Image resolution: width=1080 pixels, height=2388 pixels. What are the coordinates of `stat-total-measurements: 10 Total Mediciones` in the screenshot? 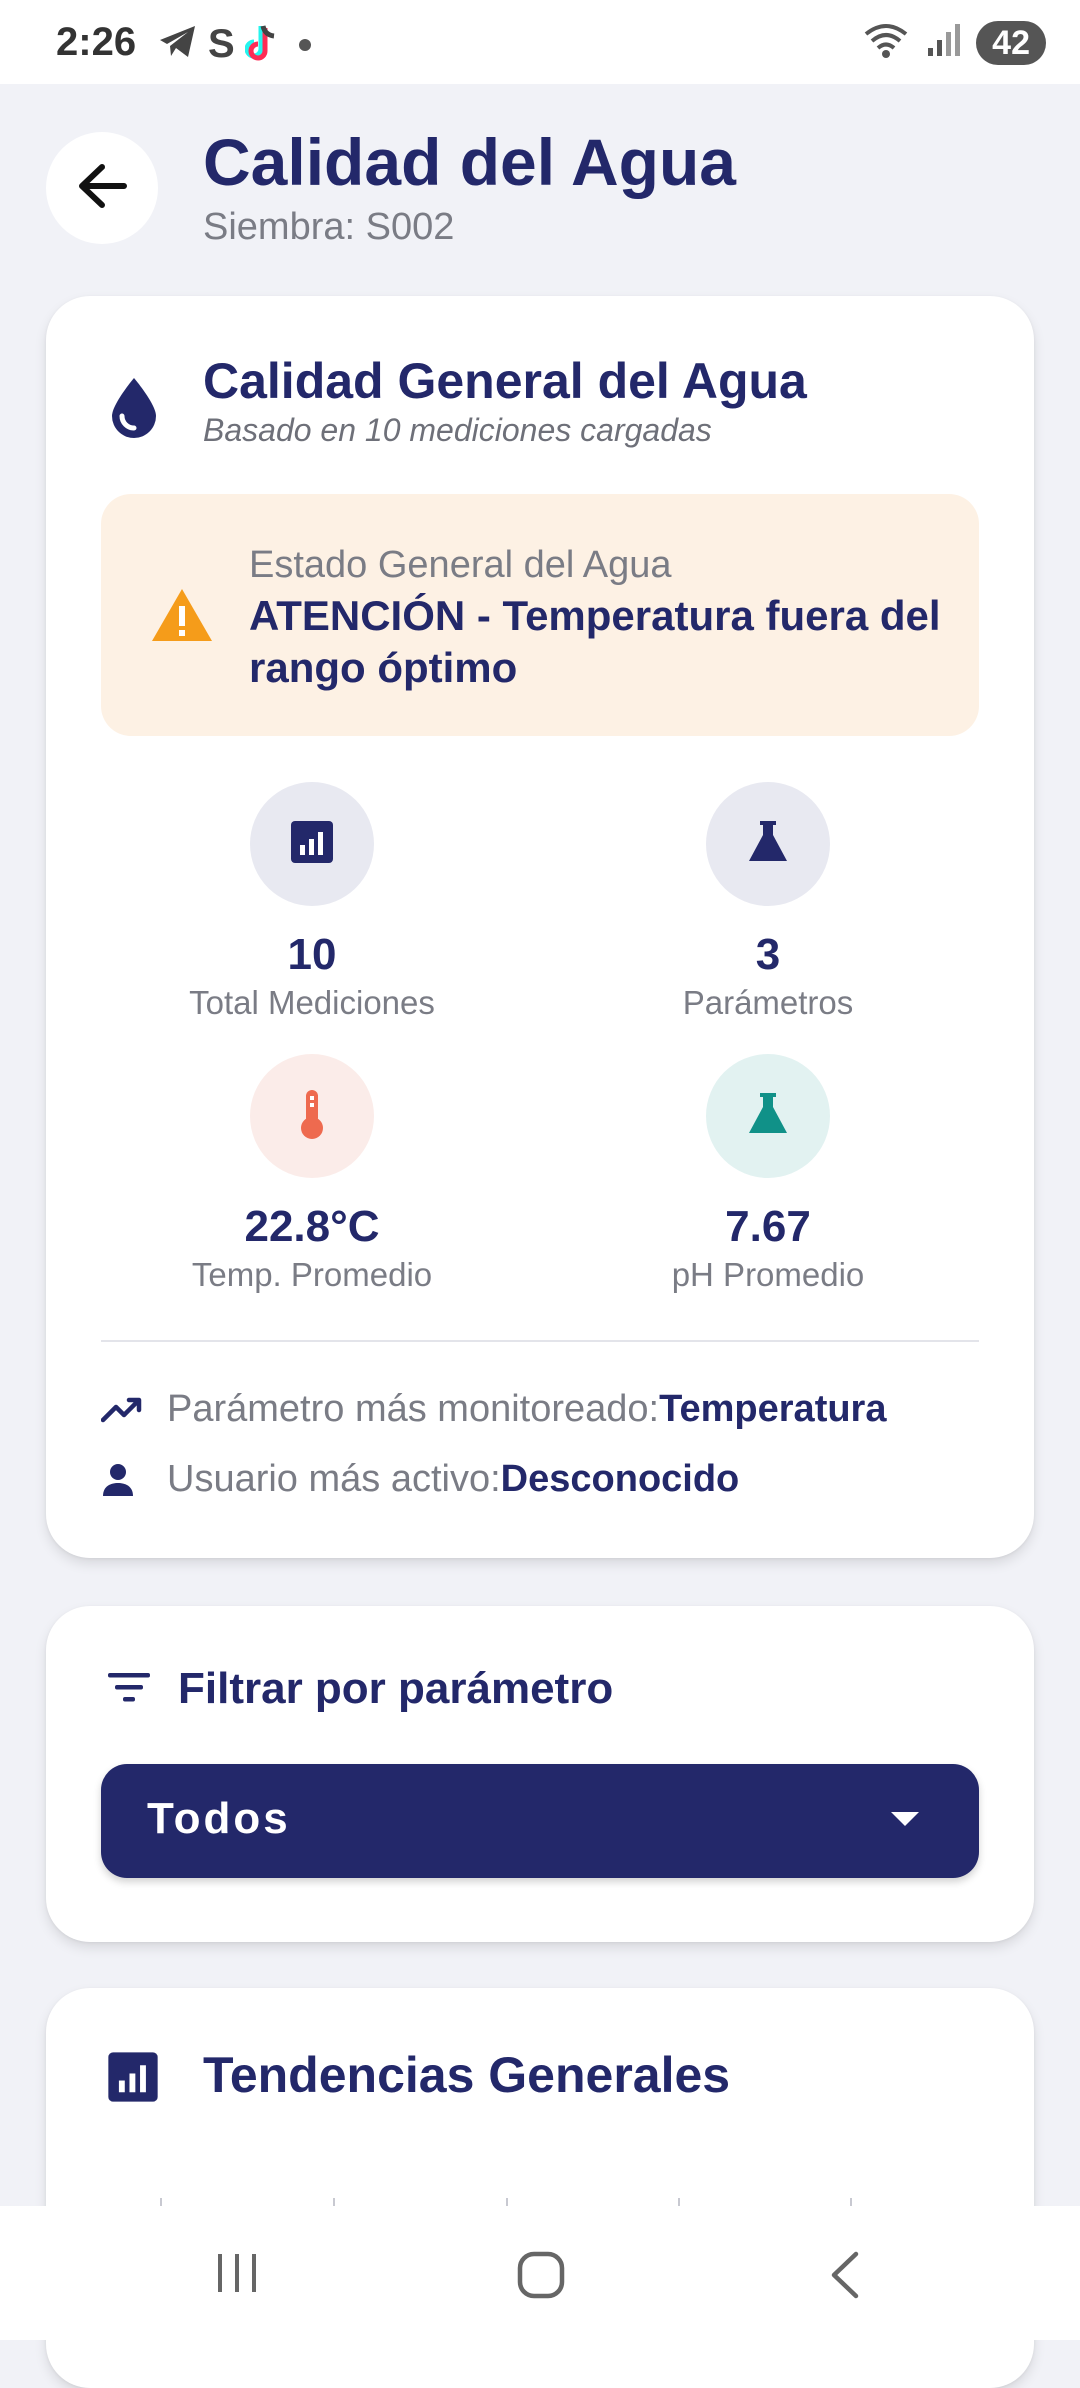 It's located at (312, 902).